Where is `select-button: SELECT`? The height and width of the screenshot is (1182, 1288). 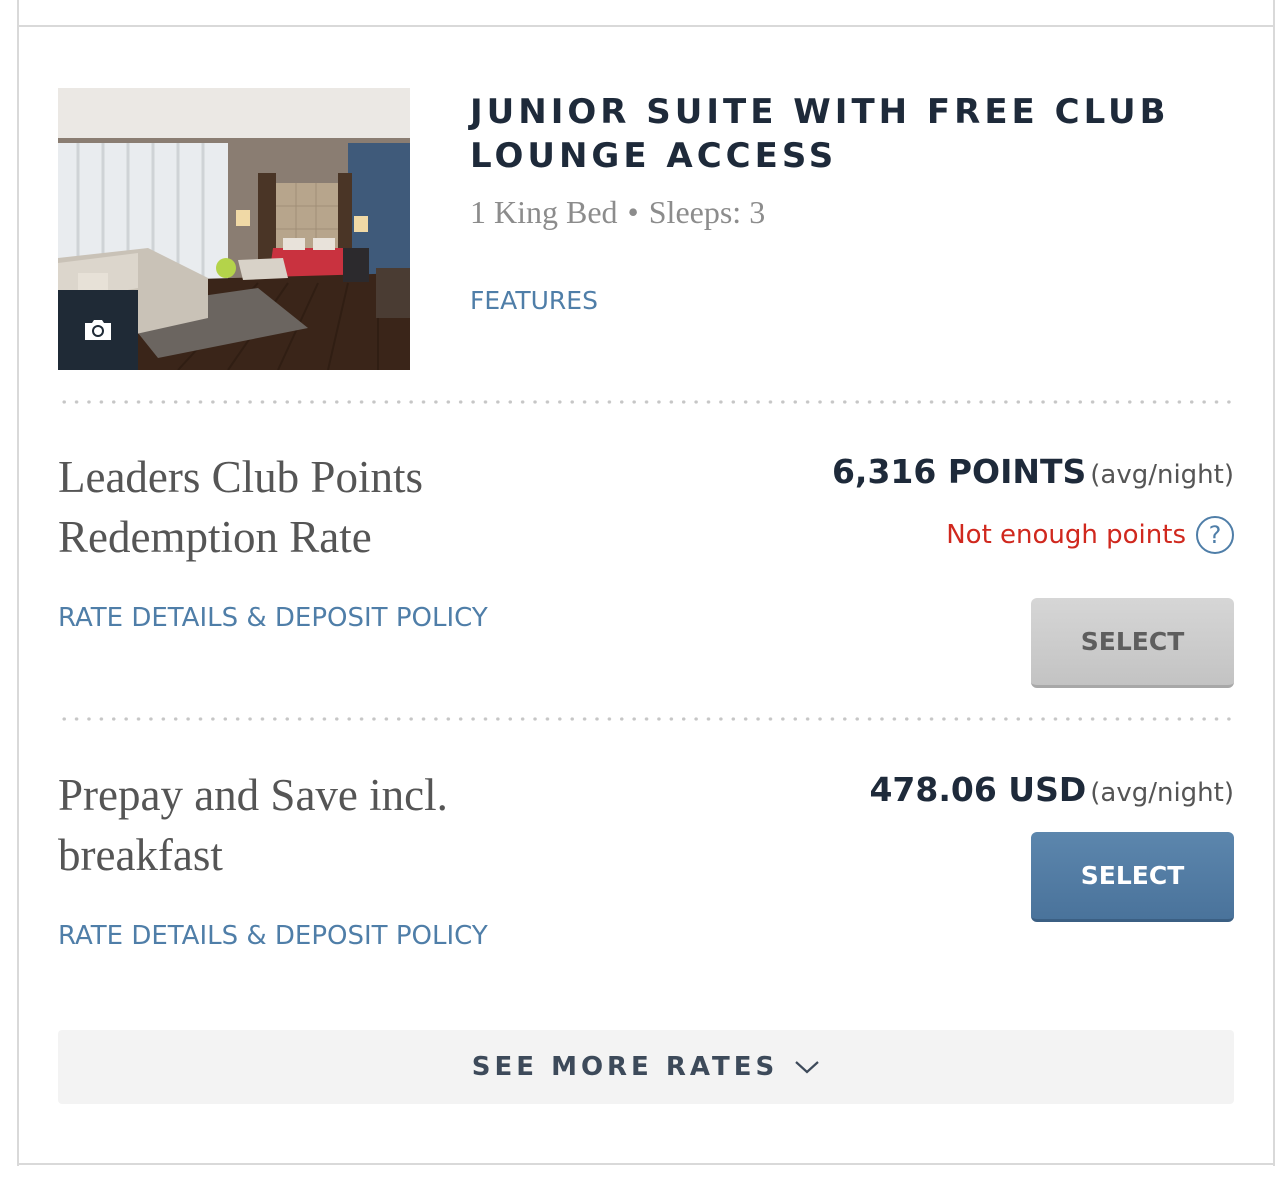 select-button: SELECT is located at coordinates (1132, 877).